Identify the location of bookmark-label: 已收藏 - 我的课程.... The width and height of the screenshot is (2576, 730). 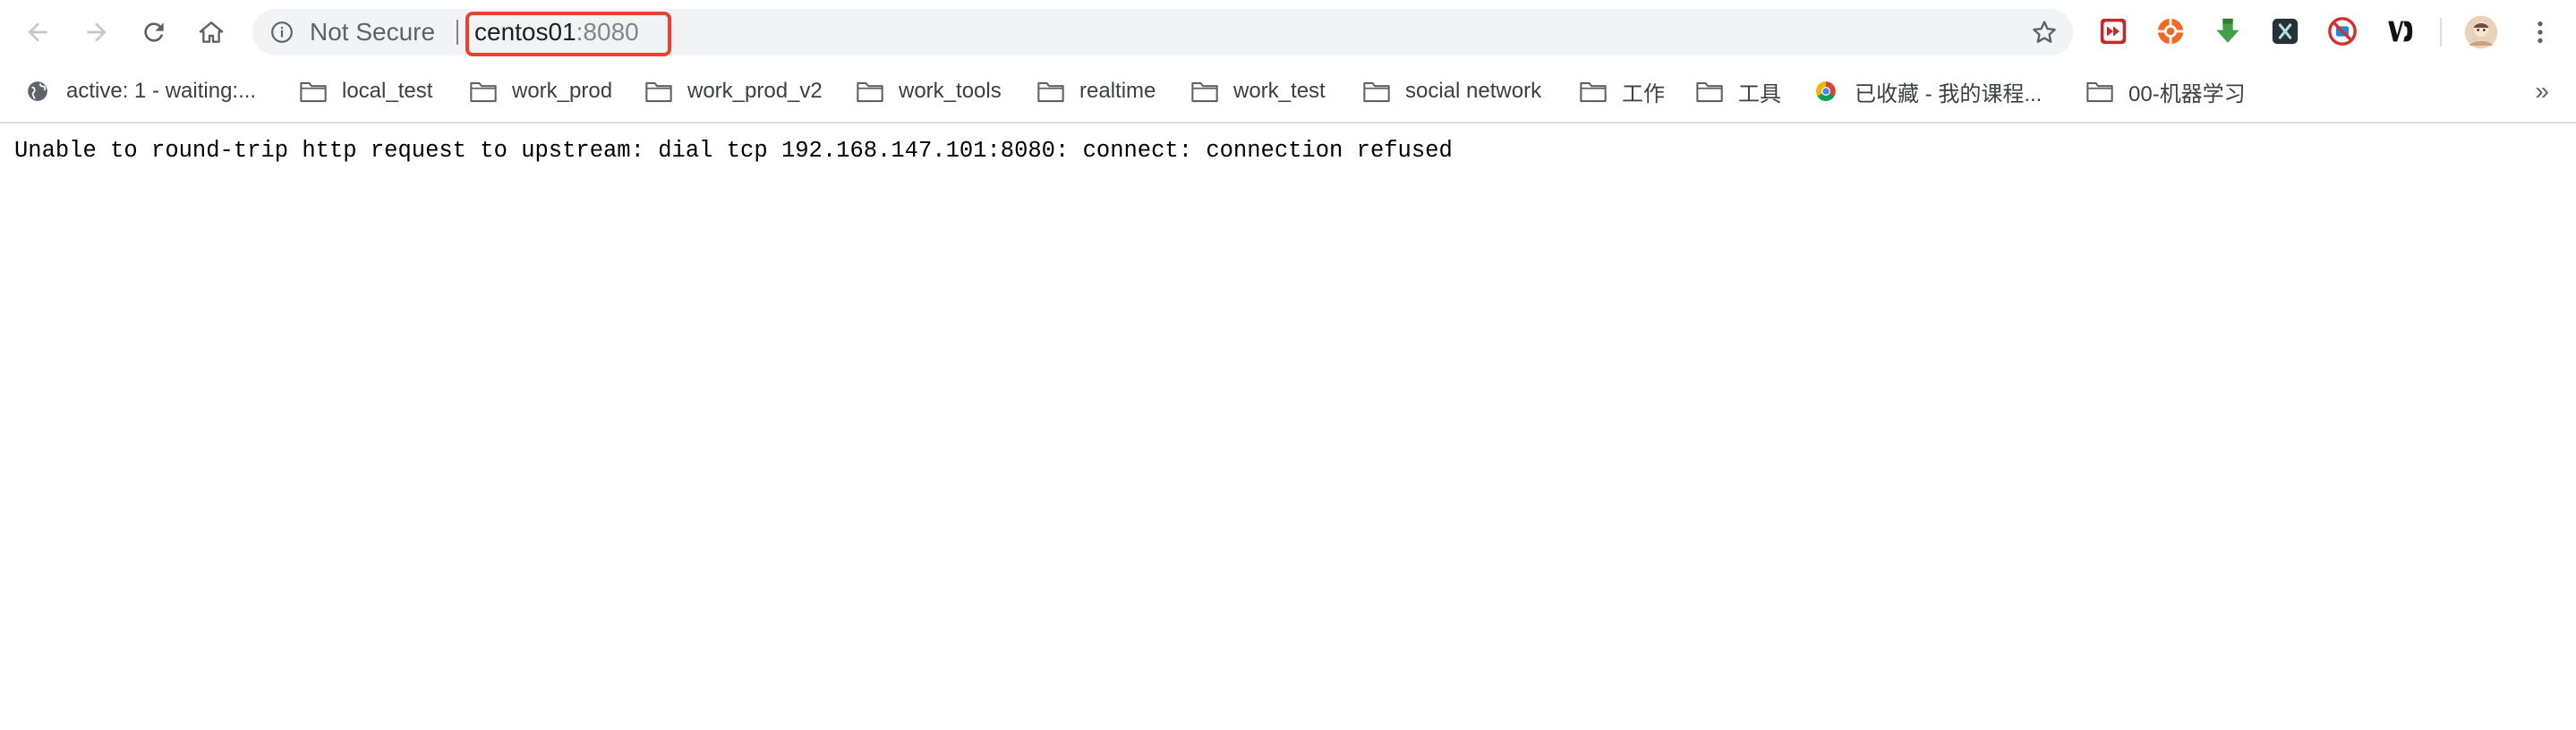
(1949, 94).